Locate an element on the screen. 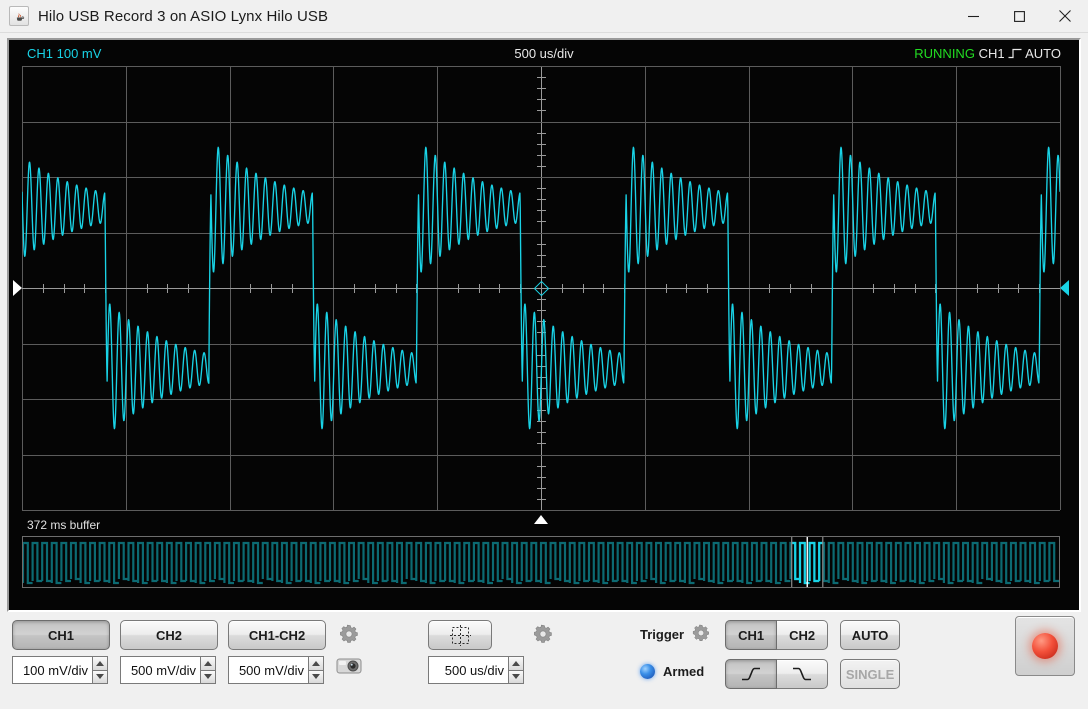 Image resolution: width=1088 pixels, height=709 pixels. scale-decrease-math is located at coordinates (316, 676).